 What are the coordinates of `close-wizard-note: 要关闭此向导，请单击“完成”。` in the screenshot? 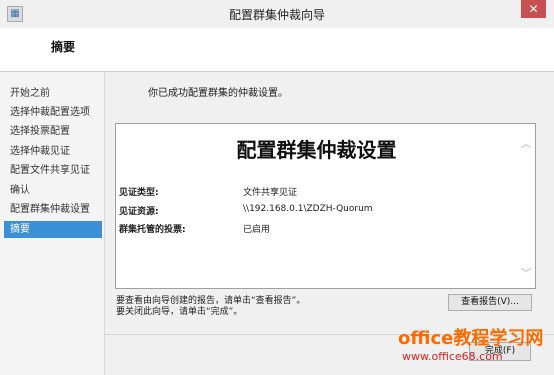 It's located at (179, 312).